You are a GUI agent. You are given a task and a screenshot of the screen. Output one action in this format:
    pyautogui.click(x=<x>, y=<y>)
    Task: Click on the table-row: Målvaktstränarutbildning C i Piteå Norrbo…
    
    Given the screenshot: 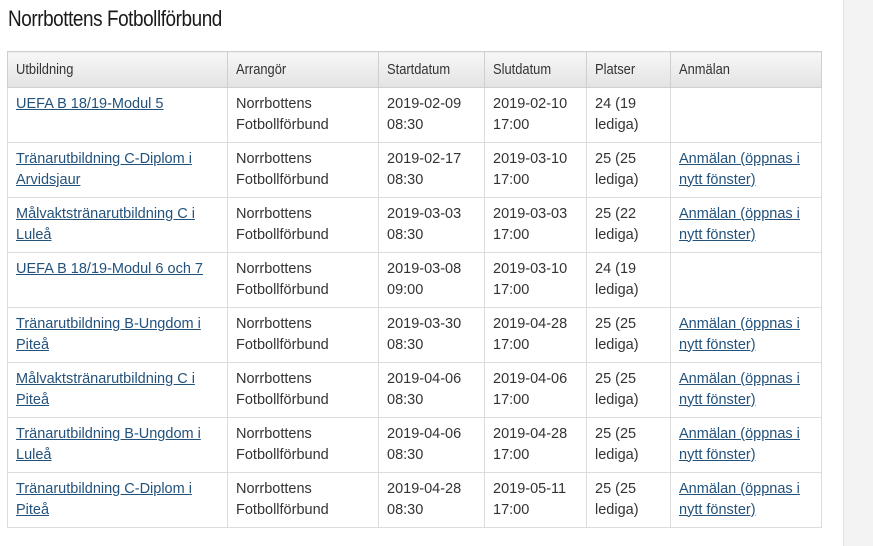 What is the action you would take?
    pyautogui.click(x=414, y=390)
    